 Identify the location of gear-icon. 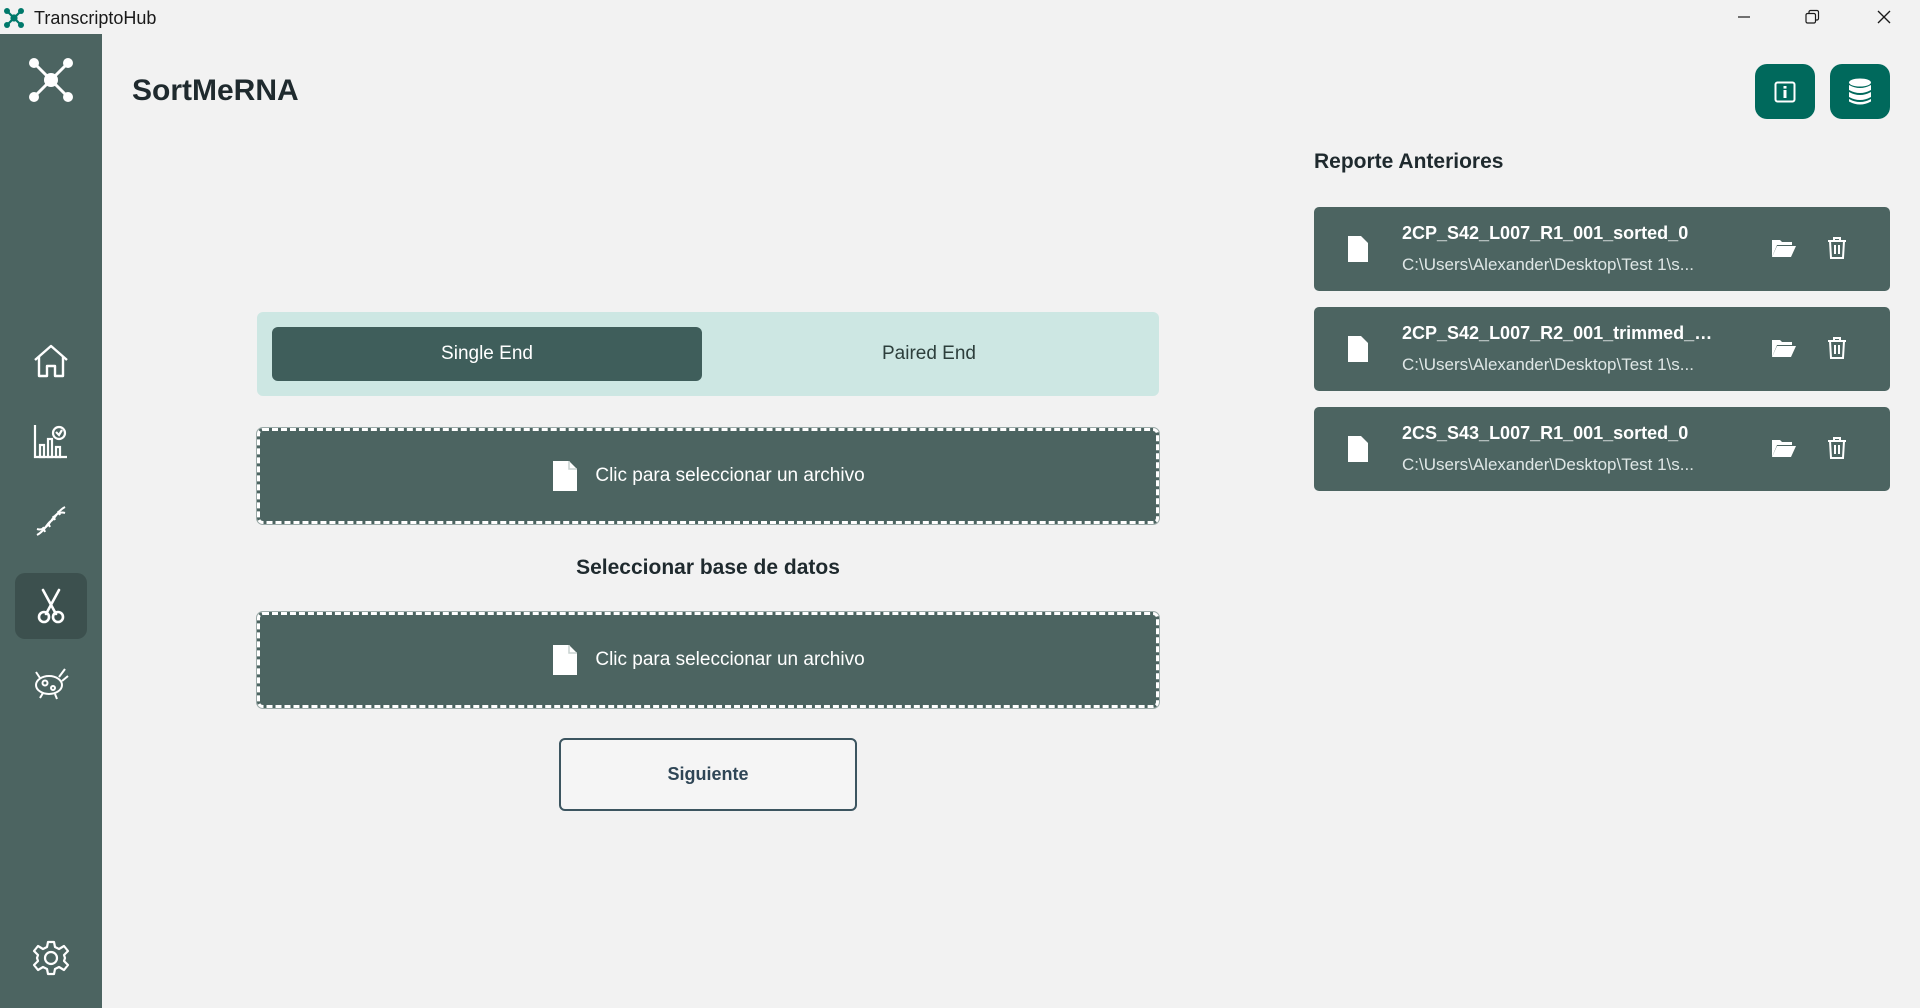
(51, 958).